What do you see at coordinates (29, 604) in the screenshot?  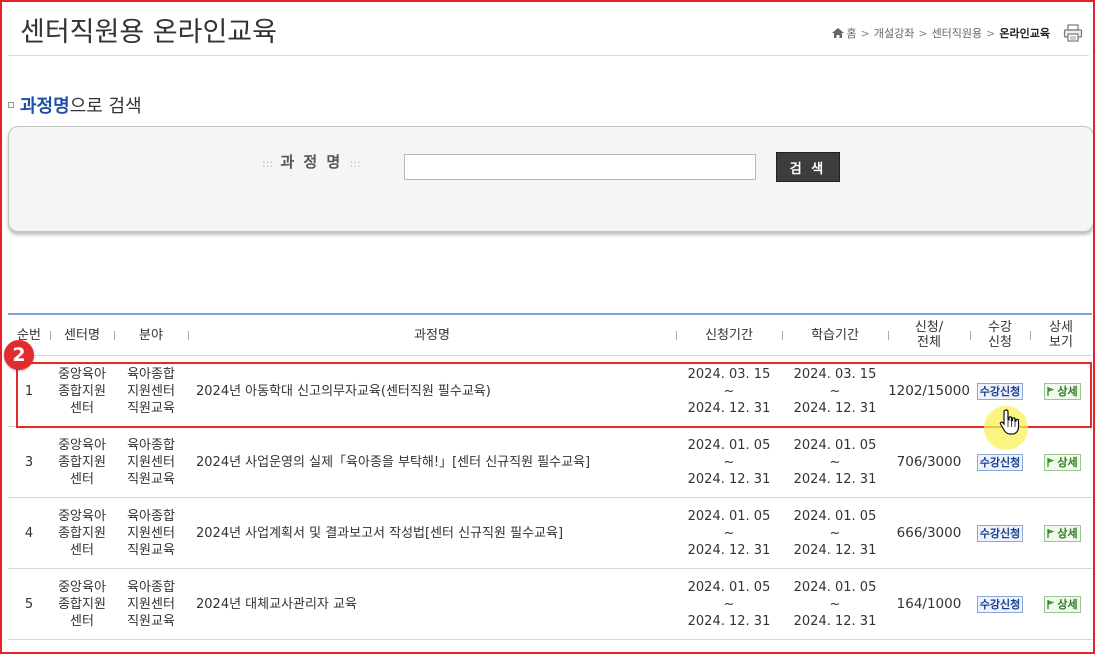 I see `row-number: 5` at bounding box center [29, 604].